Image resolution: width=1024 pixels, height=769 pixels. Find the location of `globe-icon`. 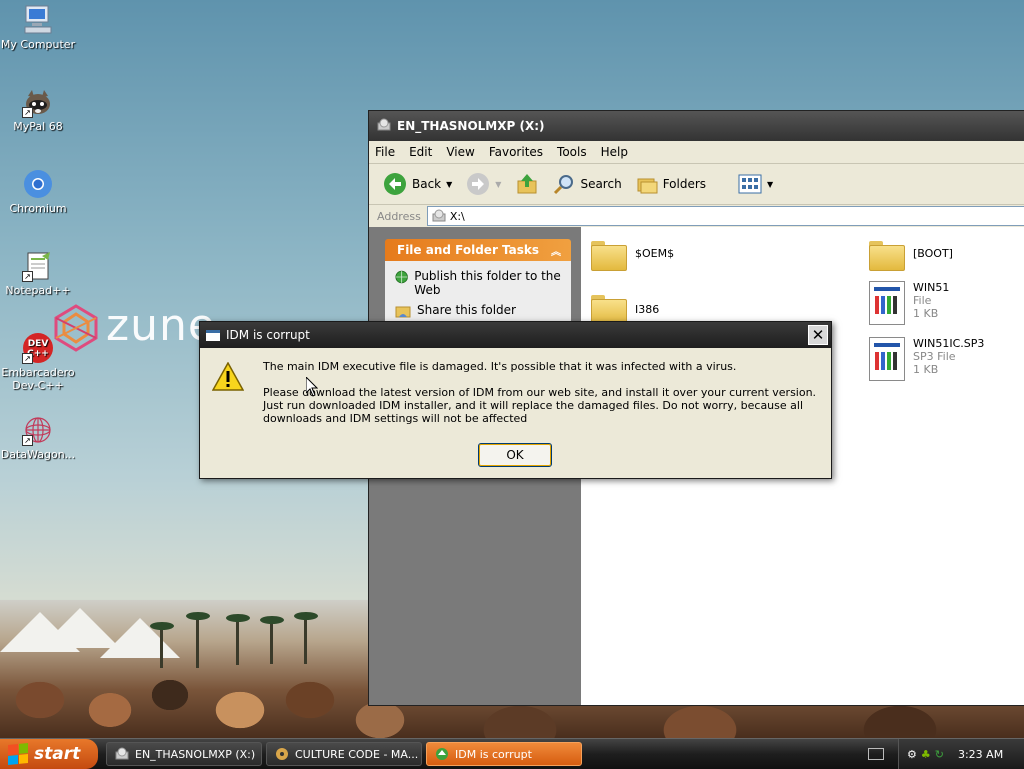

globe-icon is located at coordinates (401, 277).